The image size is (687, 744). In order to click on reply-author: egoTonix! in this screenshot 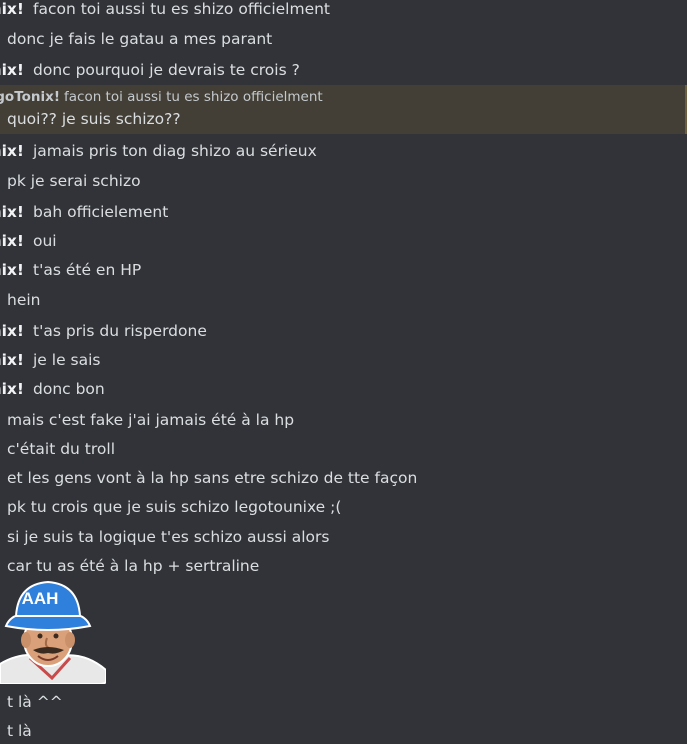, I will do `click(30, 97)`.